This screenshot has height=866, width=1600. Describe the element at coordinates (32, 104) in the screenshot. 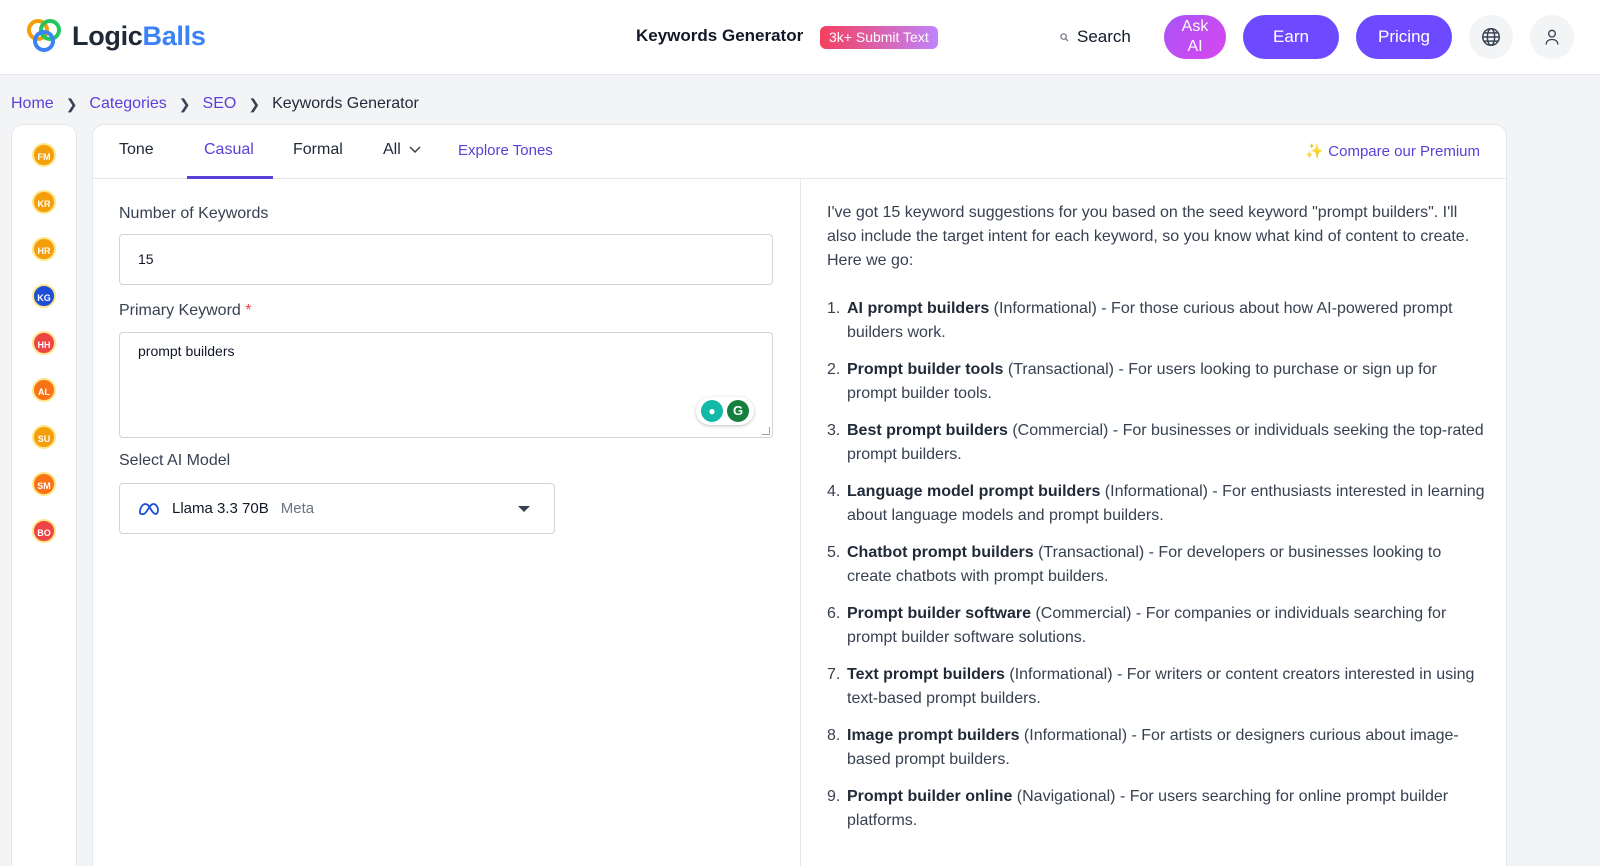

I see `breadcrumb-home: Home` at that location.